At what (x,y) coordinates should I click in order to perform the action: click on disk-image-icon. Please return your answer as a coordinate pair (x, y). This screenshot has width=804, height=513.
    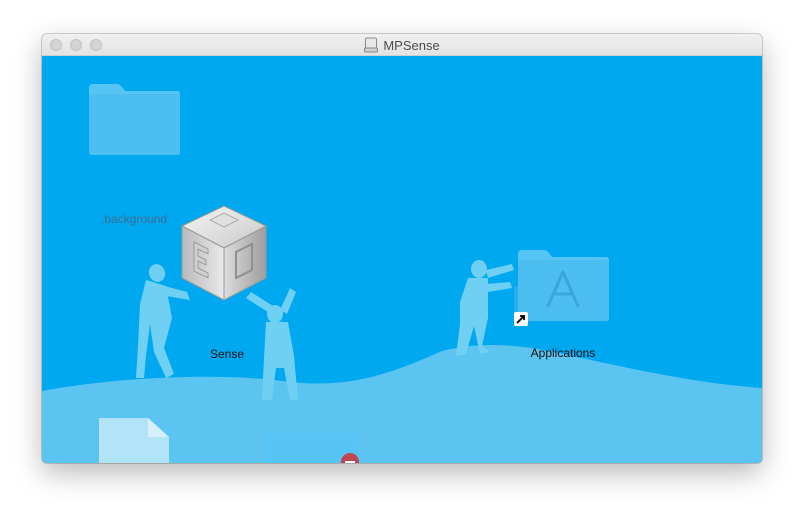
    Looking at the image, I should click on (371, 45).